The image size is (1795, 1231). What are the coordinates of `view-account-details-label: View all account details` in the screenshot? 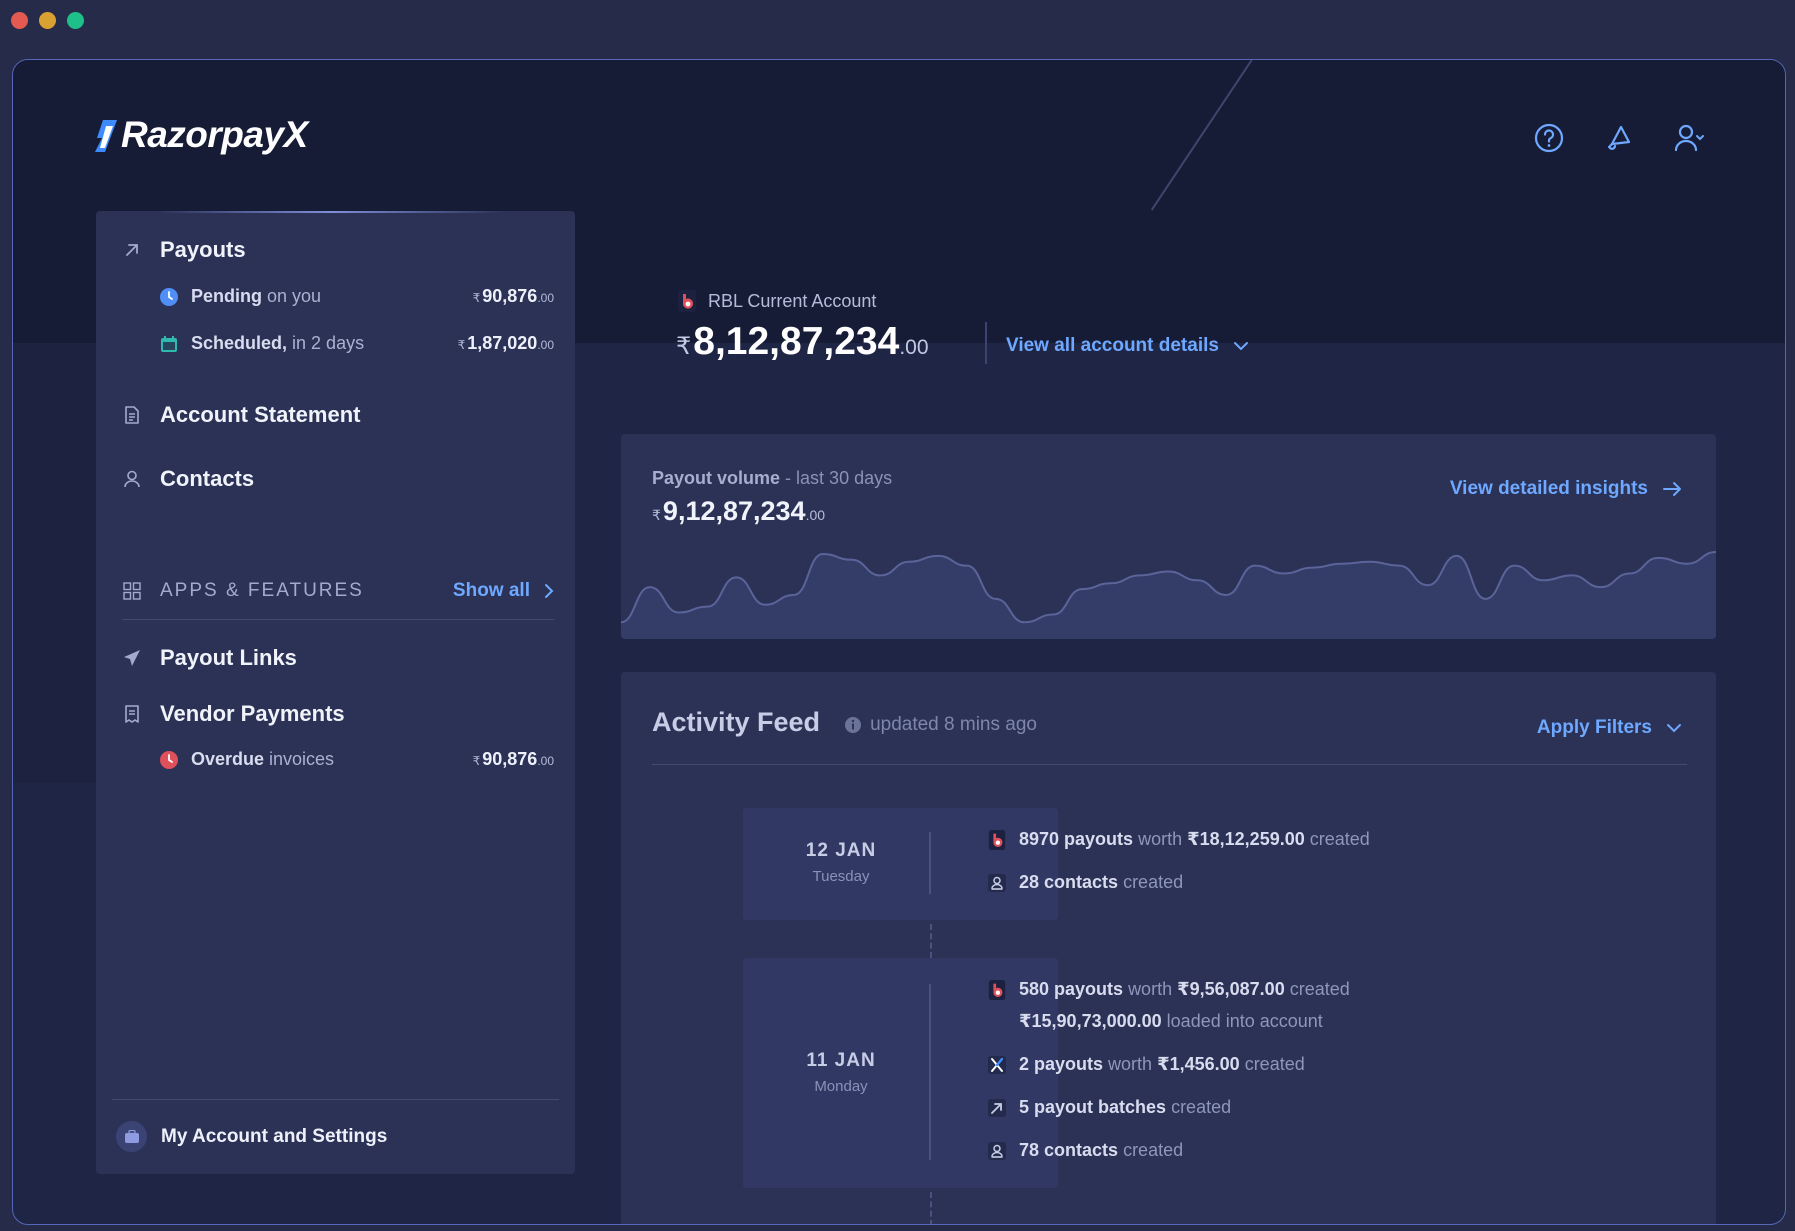 It's located at (1112, 345).